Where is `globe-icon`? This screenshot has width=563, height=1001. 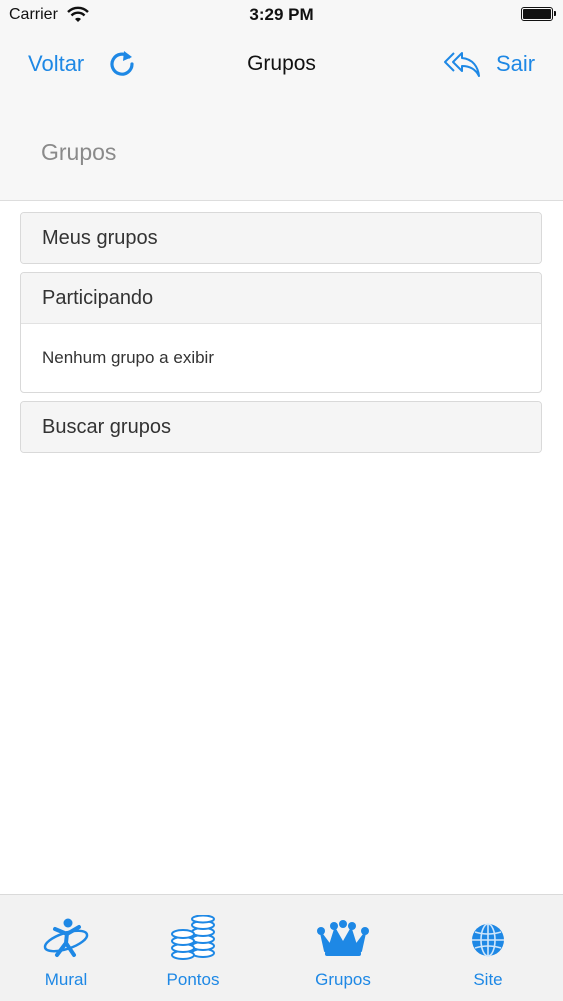
globe-icon is located at coordinates (488, 940).